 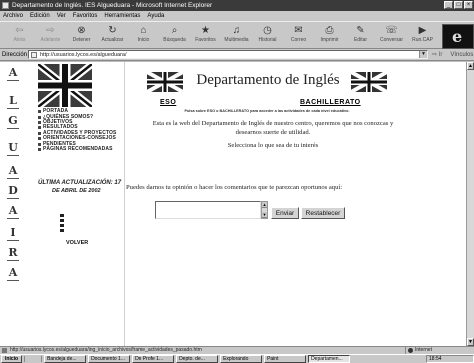 I want to click on last-update-date: DE ABRIL DE 2002, so click(x=76, y=191).